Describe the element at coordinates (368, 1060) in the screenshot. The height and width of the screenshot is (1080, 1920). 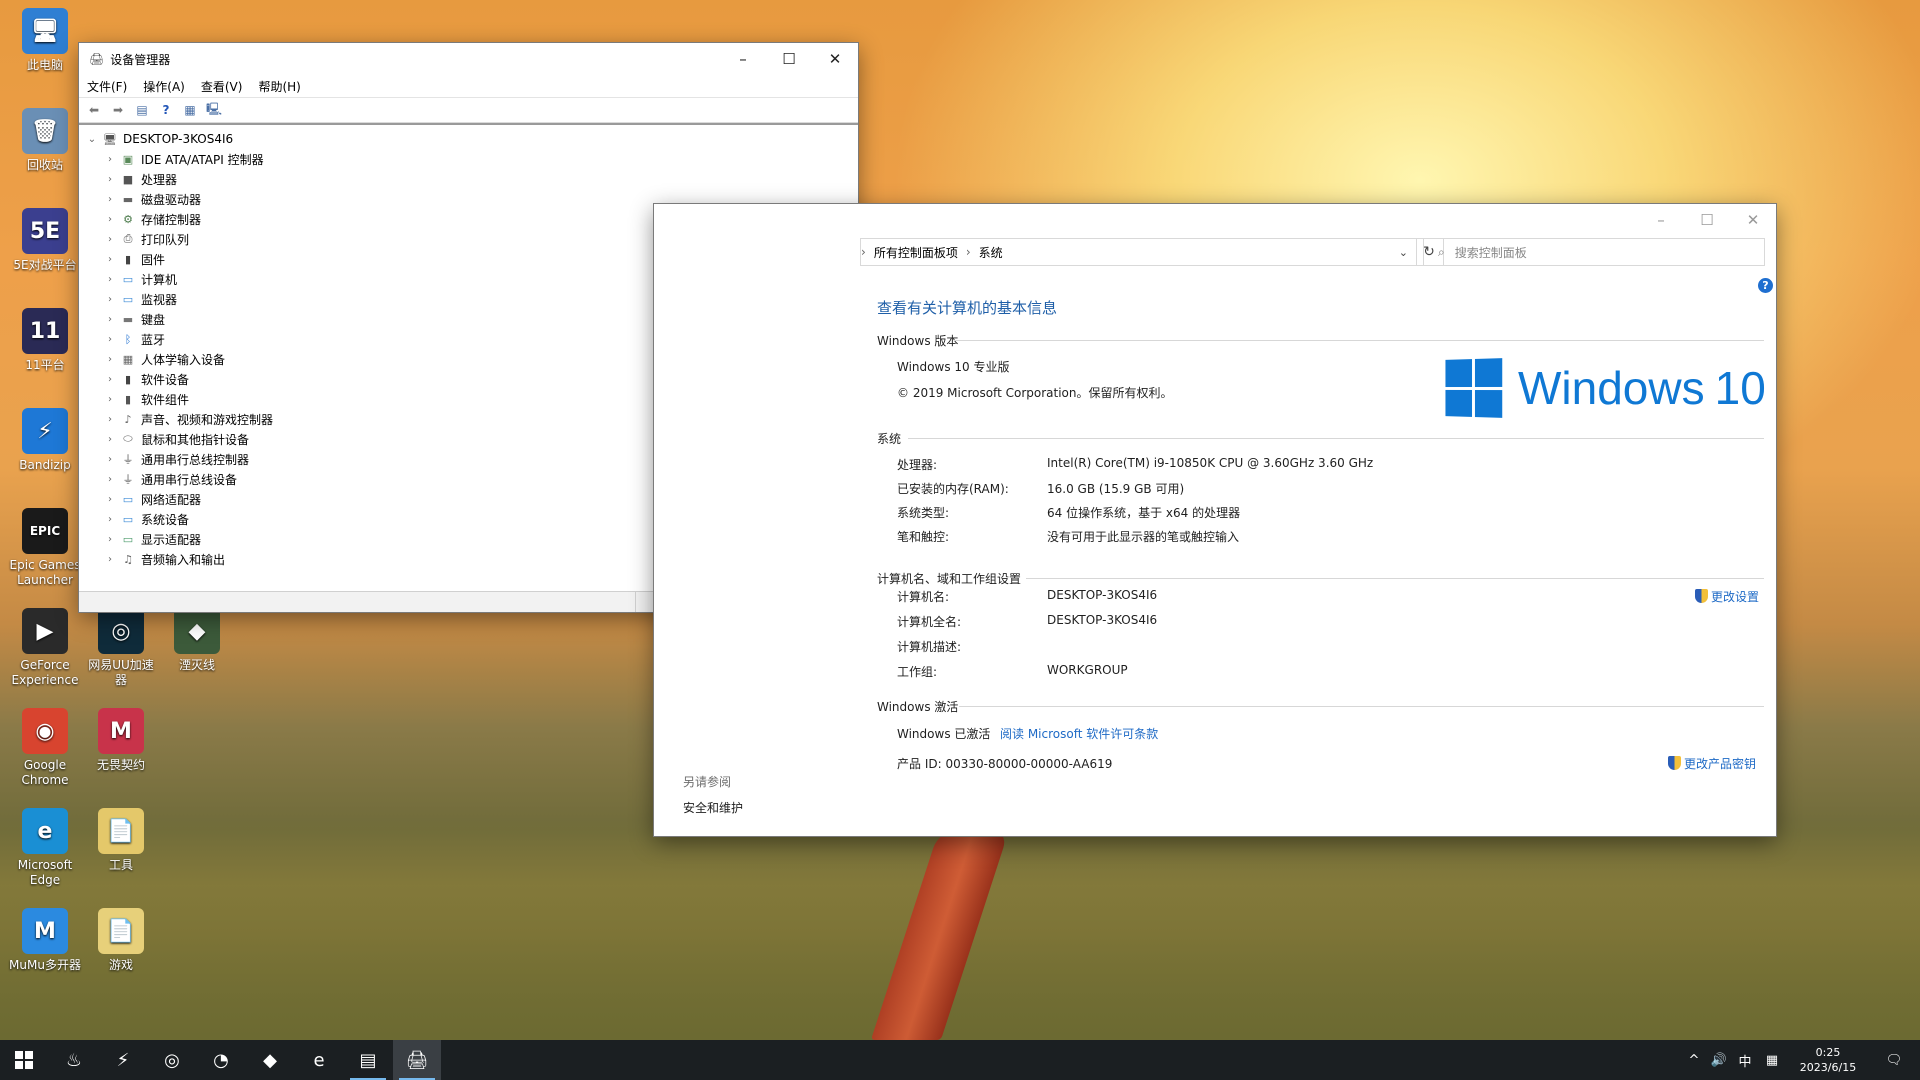
I see `control-panel-icon: ▤` at that location.